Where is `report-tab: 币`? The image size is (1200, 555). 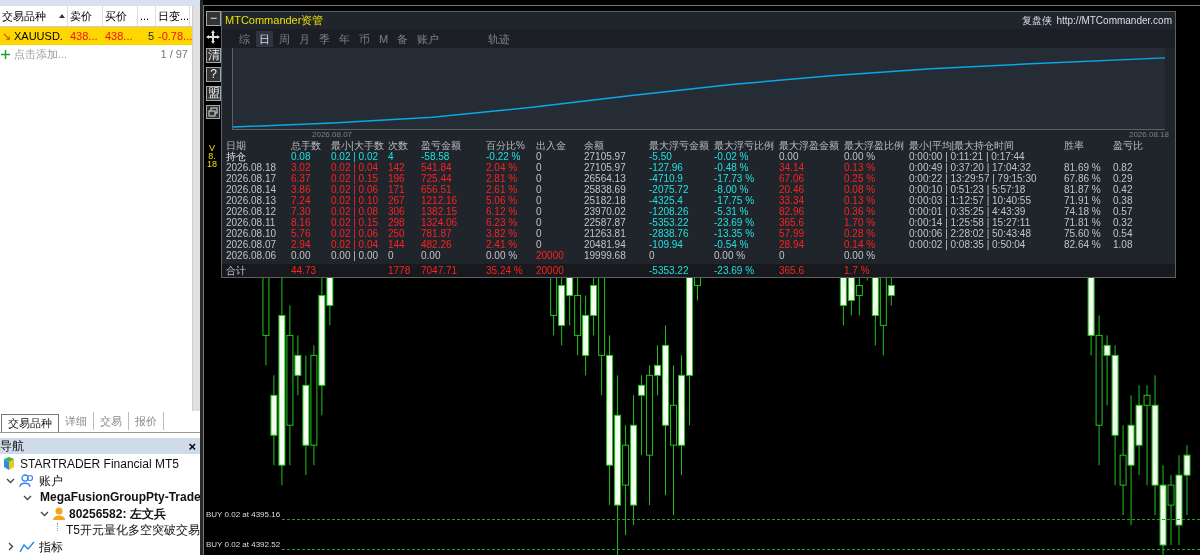 report-tab: 币 is located at coordinates (364, 38).